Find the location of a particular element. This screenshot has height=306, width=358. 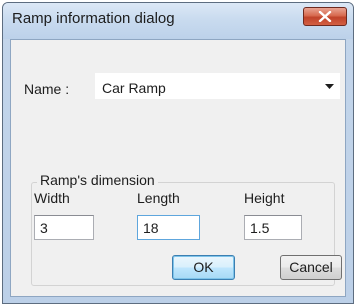

height-label: Height is located at coordinates (264, 198).